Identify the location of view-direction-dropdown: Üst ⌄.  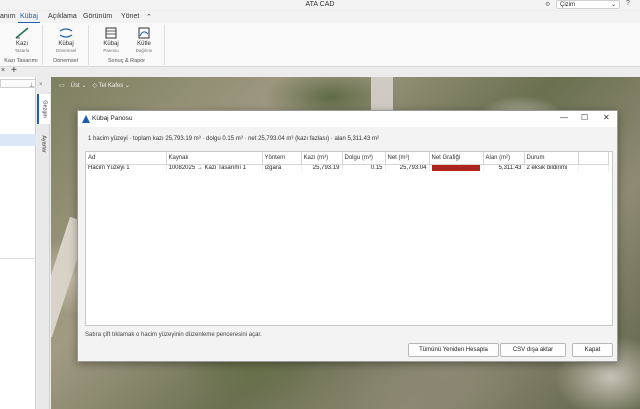
(79, 85).